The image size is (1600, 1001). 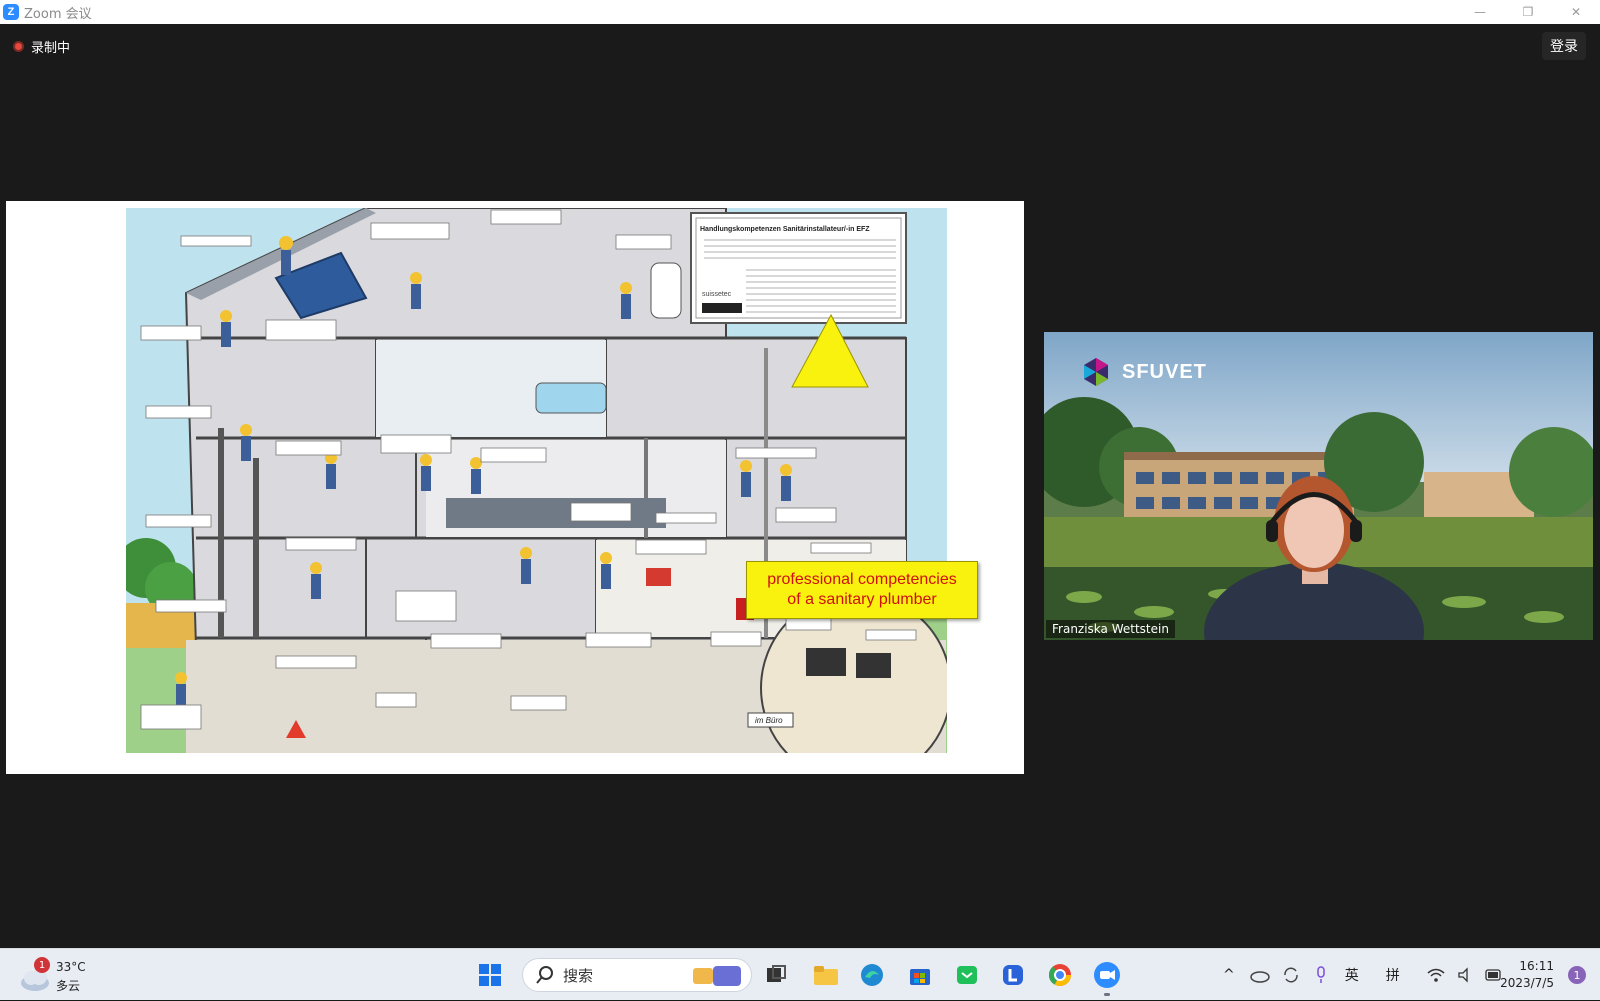 What do you see at coordinates (1259, 975) in the screenshot?
I see `onedrive-cloud-icon` at bounding box center [1259, 975].